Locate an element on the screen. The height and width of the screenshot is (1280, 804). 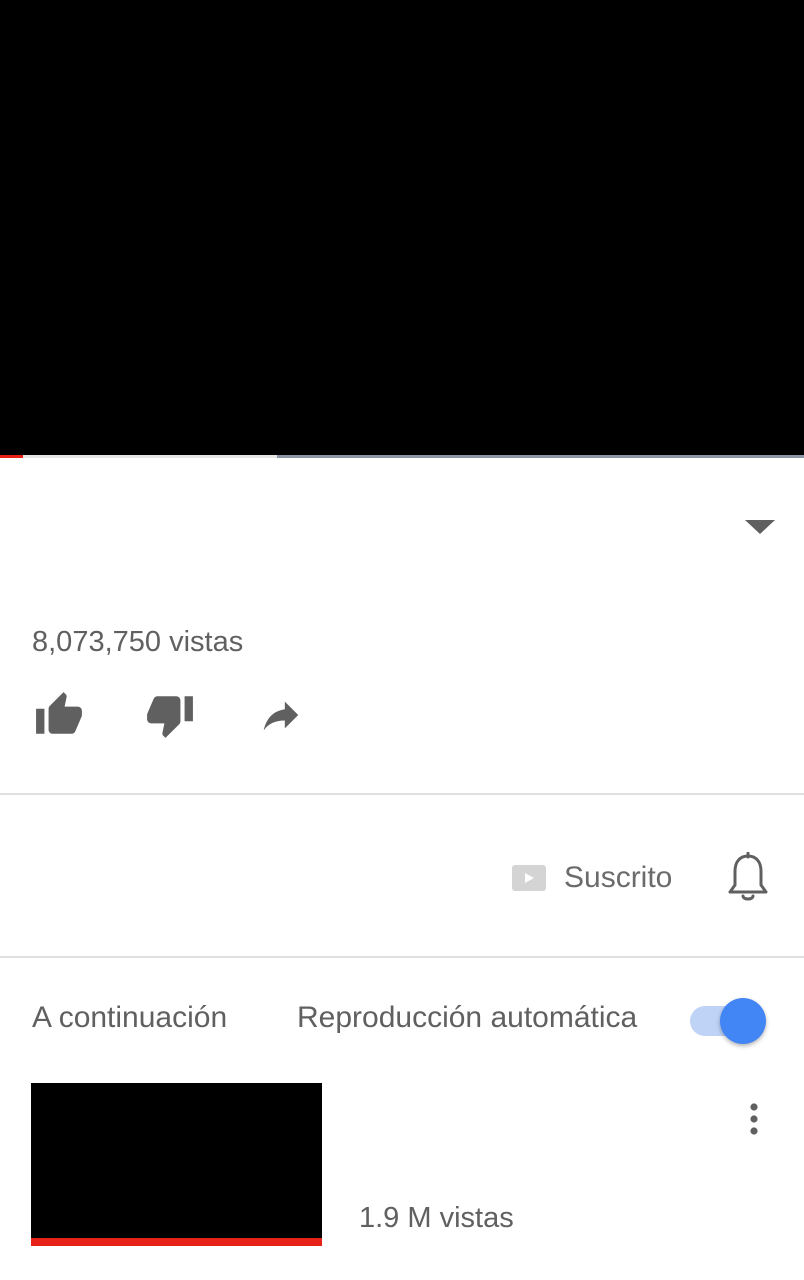
youtube-play-icon is located at coordinates (529, 878).